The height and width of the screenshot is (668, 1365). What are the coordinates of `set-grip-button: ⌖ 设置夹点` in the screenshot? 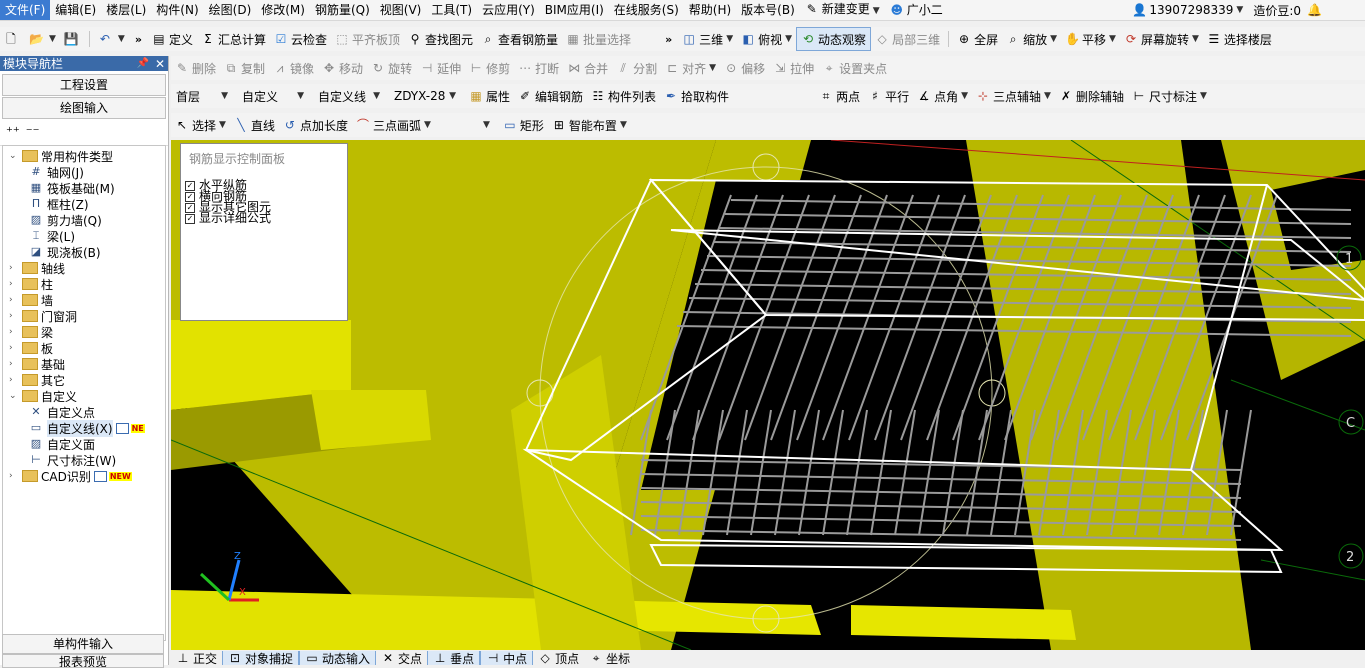 It's located at (854, 68).